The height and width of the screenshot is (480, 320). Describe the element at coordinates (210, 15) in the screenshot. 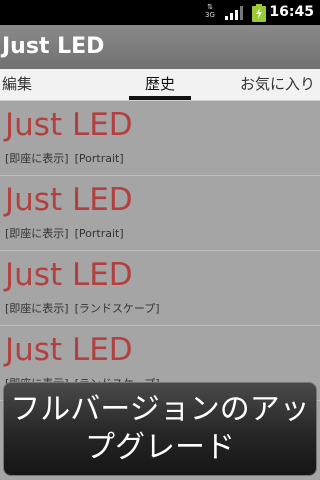

I see `network-label: 3G` at that location.